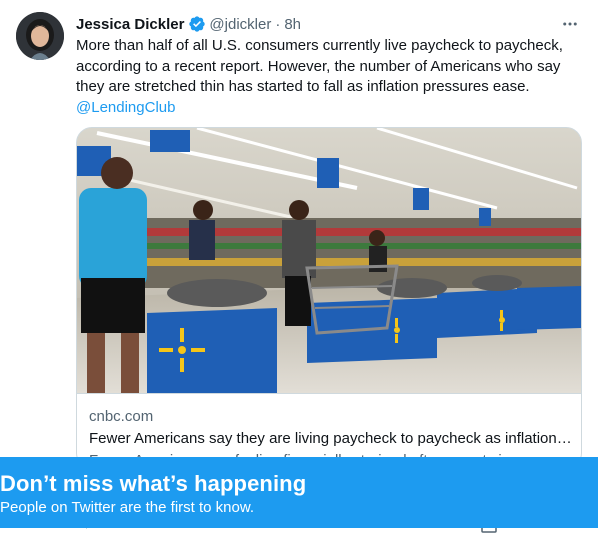 The image size is (598, 544). I want to click on card-domain: cnbc.com, so click(121, 416).